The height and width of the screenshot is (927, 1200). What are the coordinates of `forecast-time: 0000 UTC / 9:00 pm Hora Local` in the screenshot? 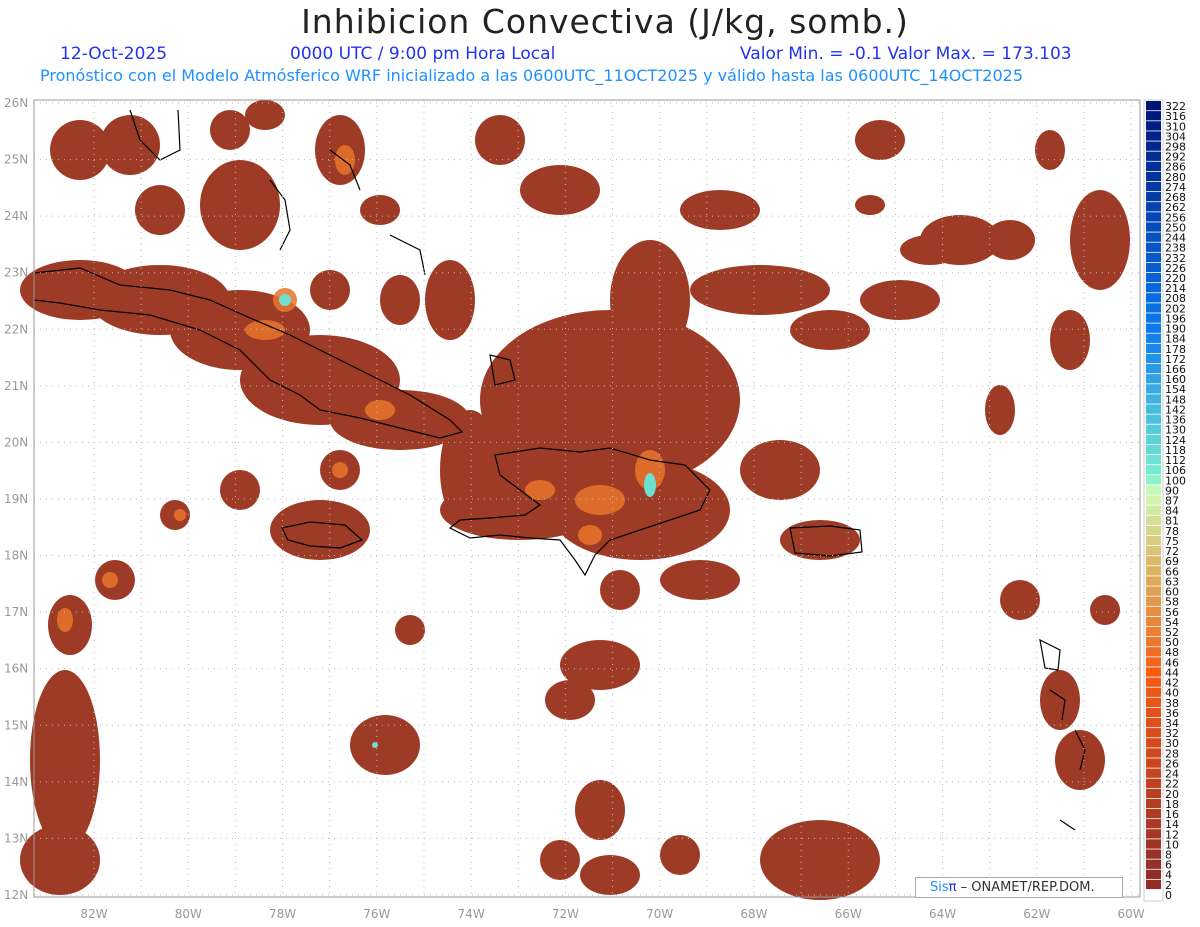 It's located at (423, 54).